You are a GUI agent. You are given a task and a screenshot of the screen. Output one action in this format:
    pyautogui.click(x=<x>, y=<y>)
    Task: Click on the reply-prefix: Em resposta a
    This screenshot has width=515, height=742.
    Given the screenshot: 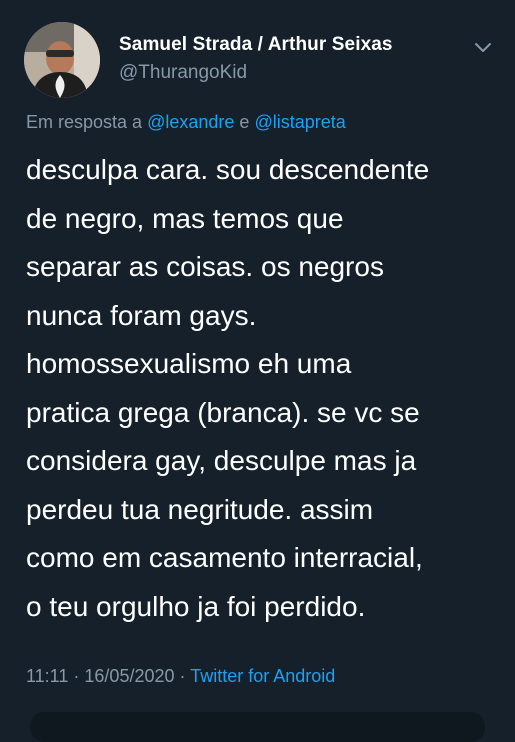 What is the action you would take?
    pyautogui.click(x=84, y=122)
    